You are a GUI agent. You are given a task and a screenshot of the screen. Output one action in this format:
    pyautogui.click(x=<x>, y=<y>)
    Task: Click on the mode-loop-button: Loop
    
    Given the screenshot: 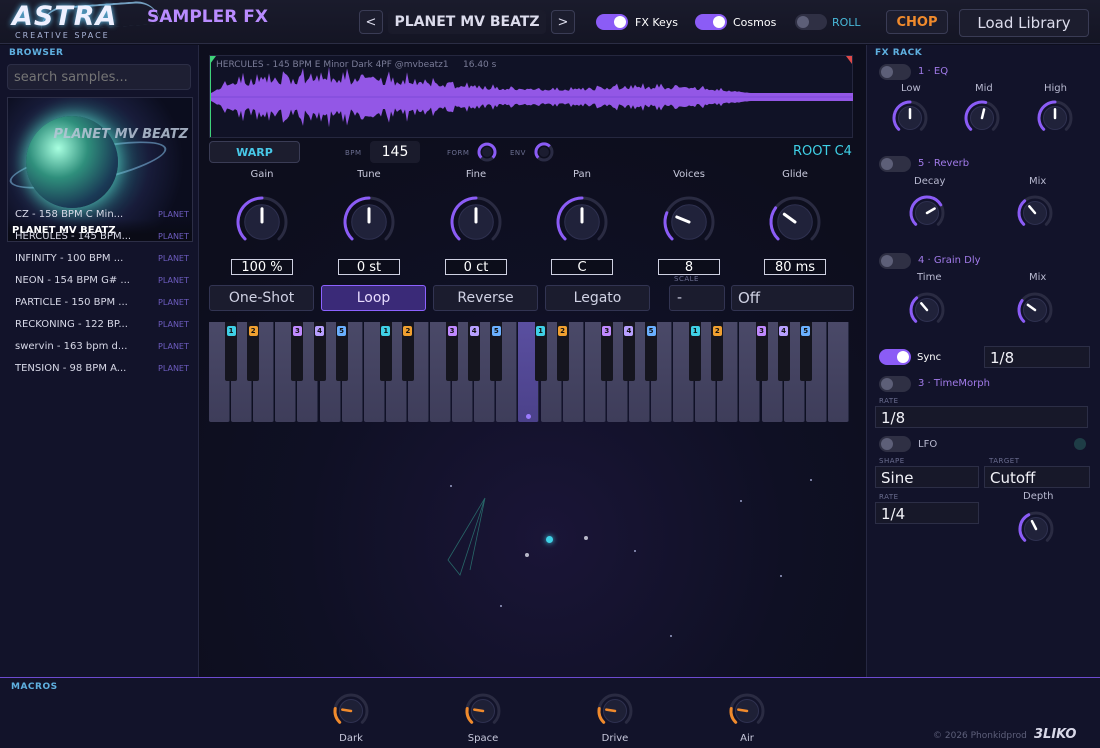 What is the action you would take?
    pyautogui.click(x=373, y=298)
    